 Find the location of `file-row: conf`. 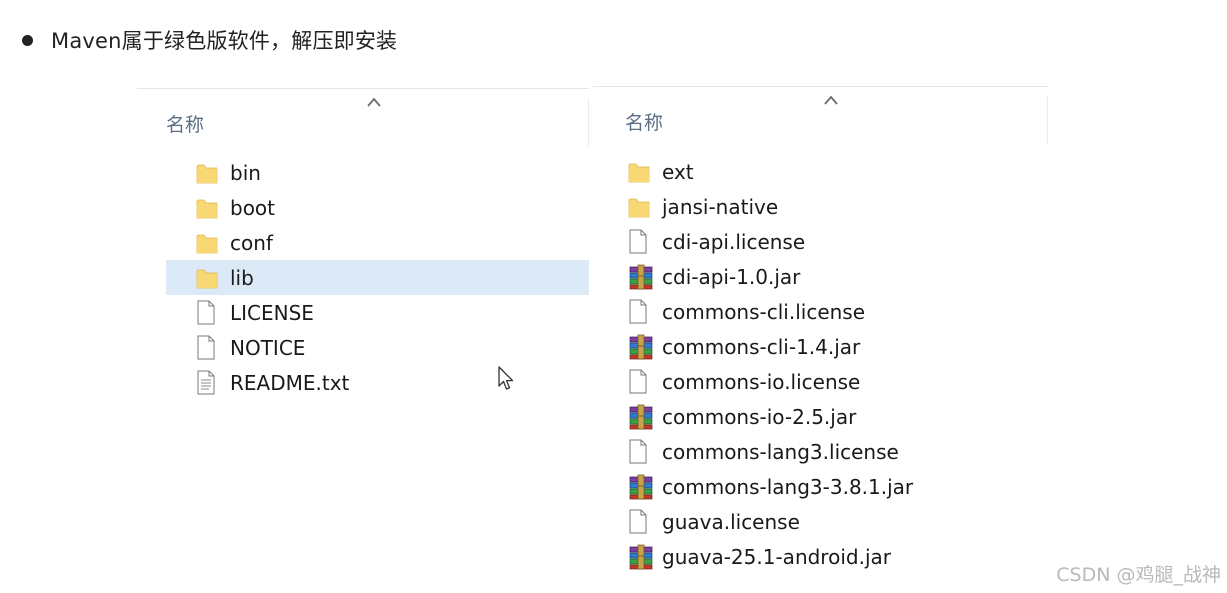

file-row: conf is located at coordinates (377, 242).